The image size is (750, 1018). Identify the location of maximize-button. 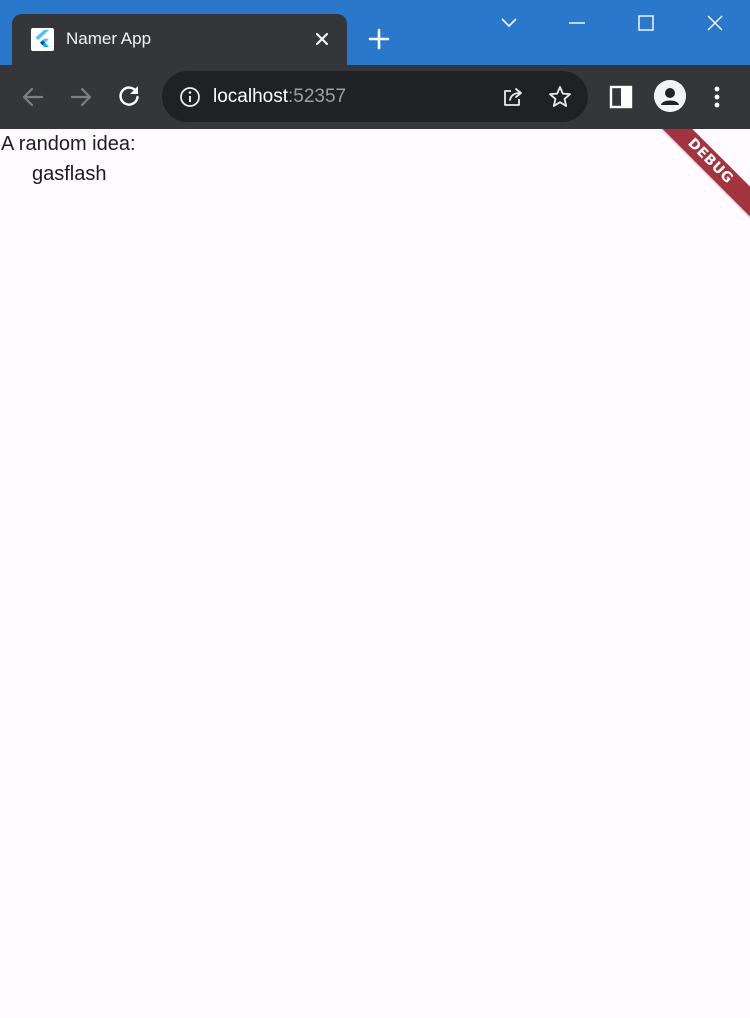
(646, 23).